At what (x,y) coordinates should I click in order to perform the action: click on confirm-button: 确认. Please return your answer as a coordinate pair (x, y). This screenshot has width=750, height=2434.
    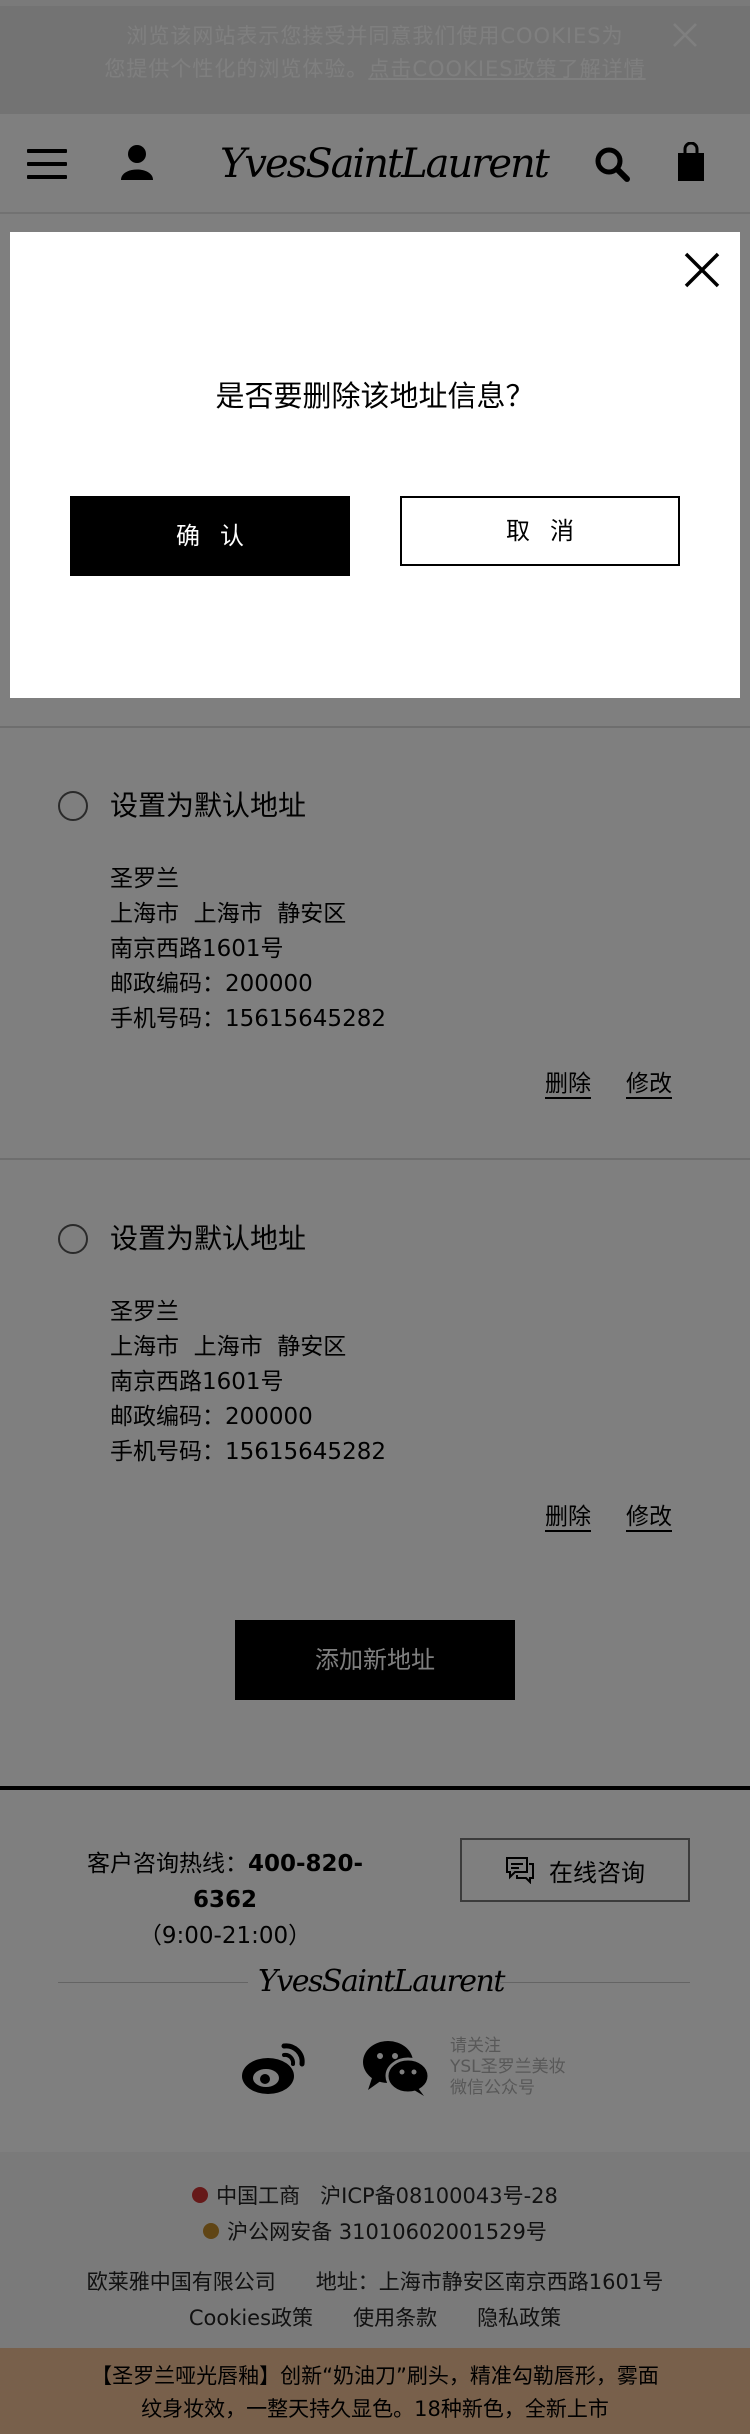
    Looking at the image, I should click on (210, 536).